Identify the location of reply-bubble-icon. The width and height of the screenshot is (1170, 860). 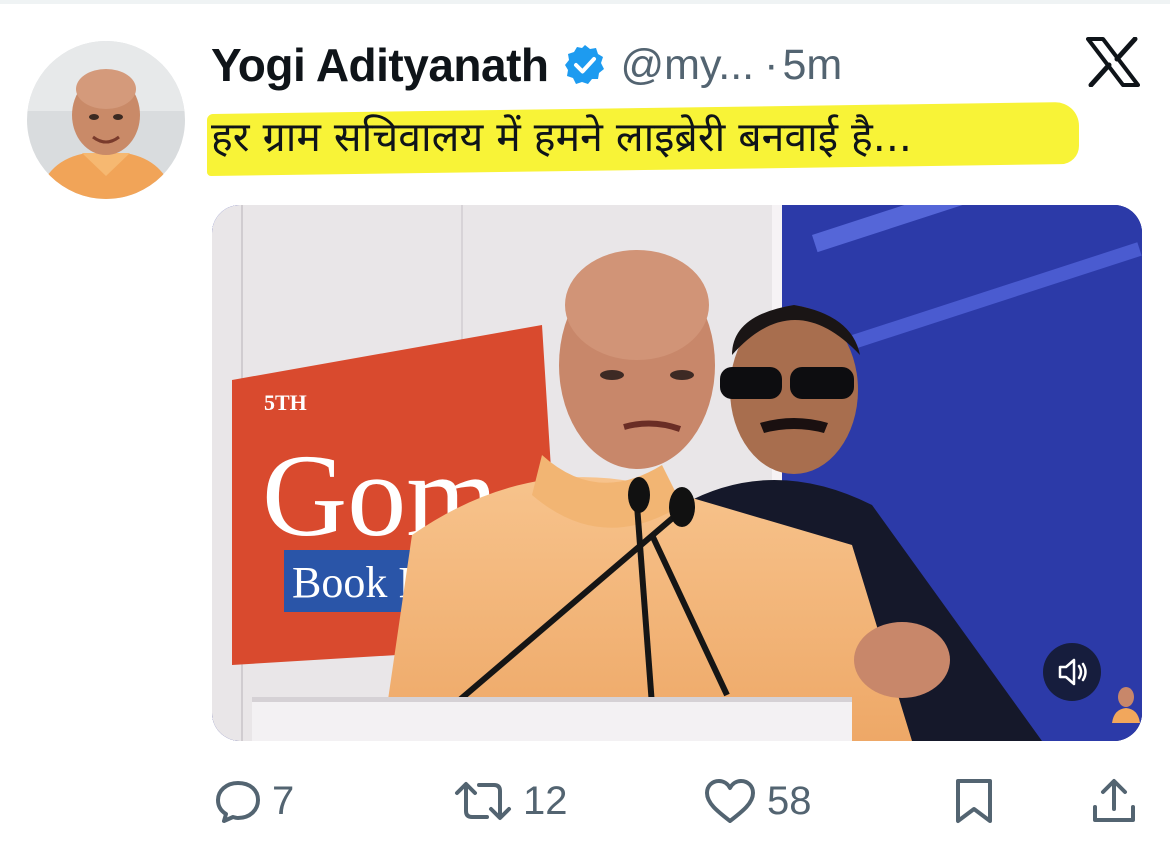
(238, 802).